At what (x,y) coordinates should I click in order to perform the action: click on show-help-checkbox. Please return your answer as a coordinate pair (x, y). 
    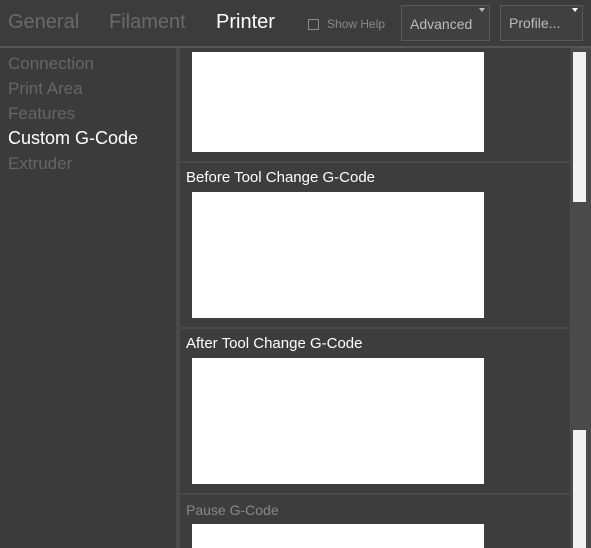
    Looking at the image, I should click on (313, 24).